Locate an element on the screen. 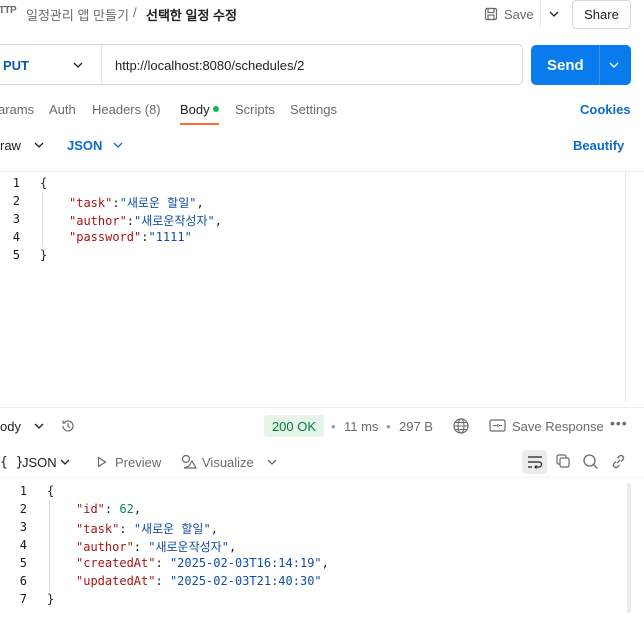 The image size is (644, 638). line-number: 3 is located at coordinates (16, 219).